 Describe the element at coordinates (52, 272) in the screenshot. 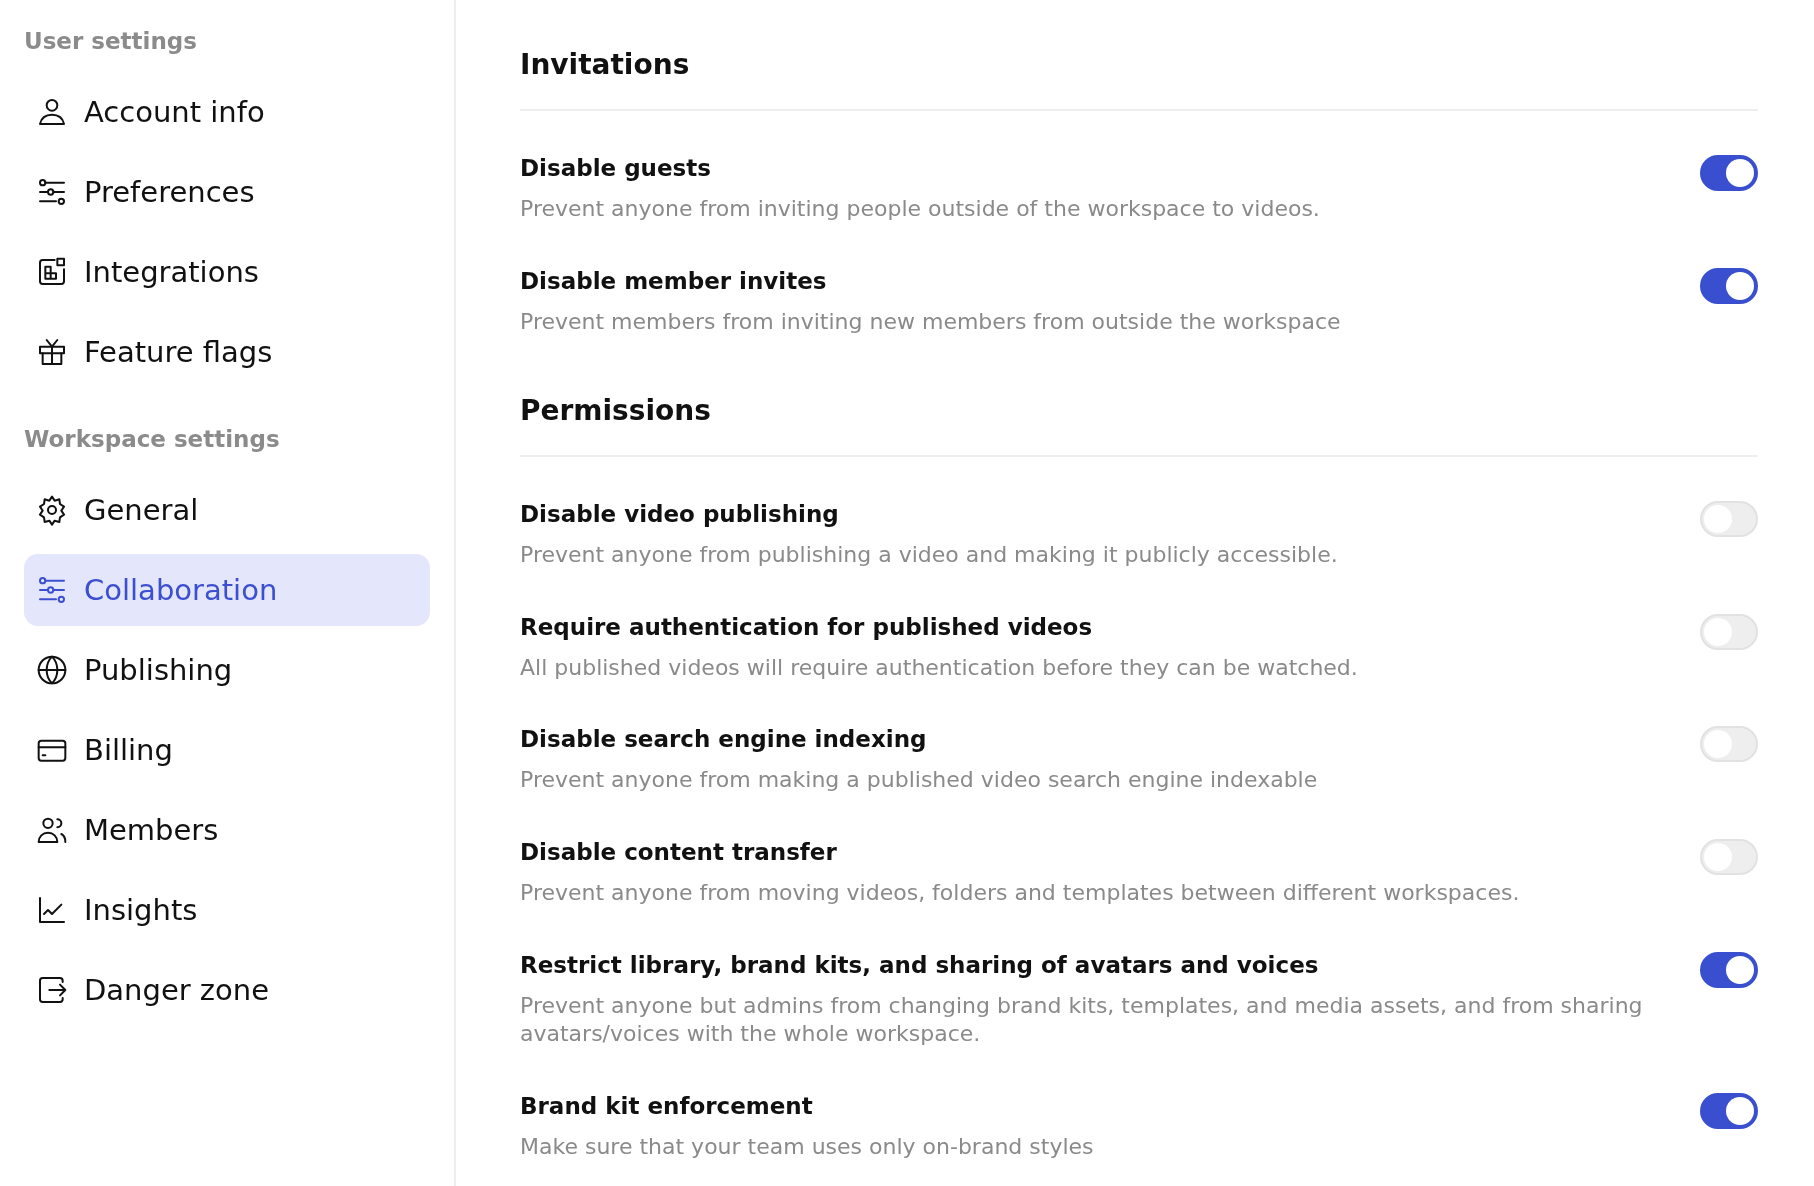

I see `blocks-icon` at that location.